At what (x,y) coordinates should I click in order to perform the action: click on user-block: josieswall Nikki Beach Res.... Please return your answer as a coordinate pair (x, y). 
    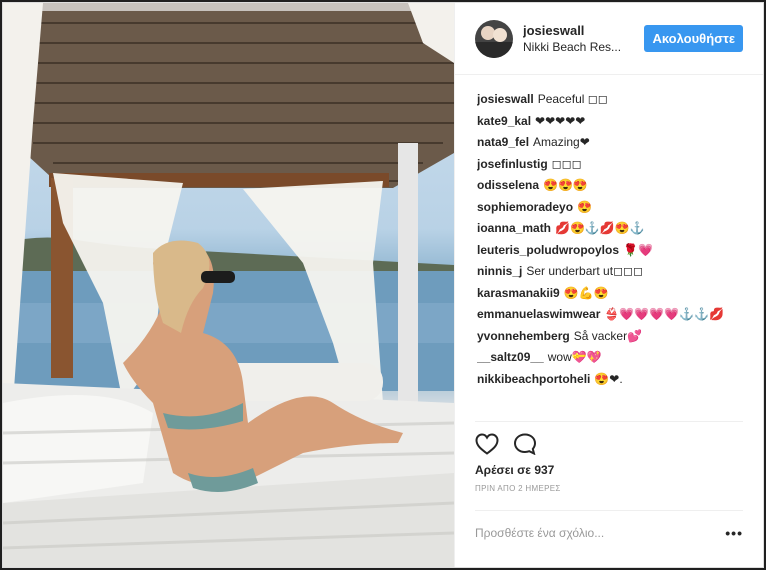
    Looking at the image, I should click on (583, 39).